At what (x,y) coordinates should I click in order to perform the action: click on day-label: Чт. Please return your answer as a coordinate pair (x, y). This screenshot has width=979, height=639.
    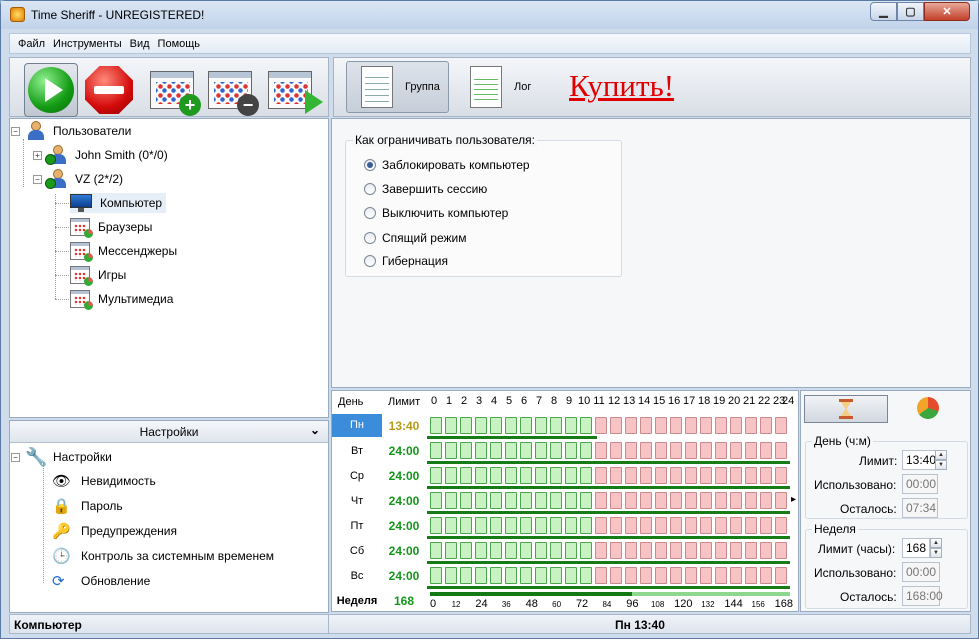
    Looking at the image, I should click on (357, 501).